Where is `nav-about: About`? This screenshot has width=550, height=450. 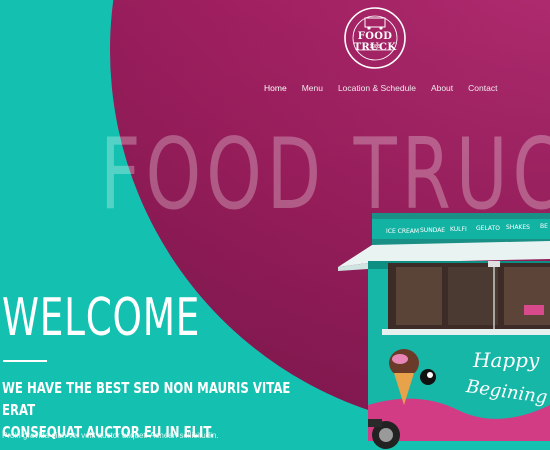 nav-about: About is located at coordinates (442, 88).